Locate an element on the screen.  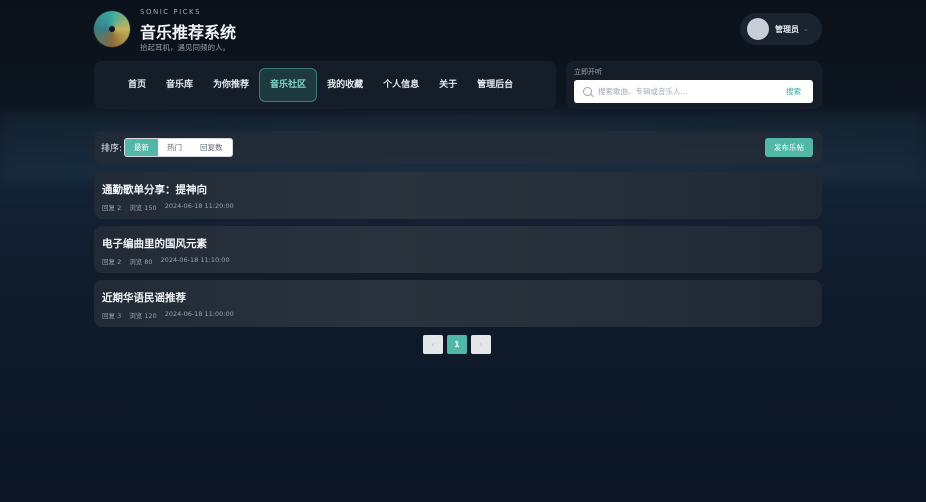
sort-label: 排序: is located at coordinates (112, 149).